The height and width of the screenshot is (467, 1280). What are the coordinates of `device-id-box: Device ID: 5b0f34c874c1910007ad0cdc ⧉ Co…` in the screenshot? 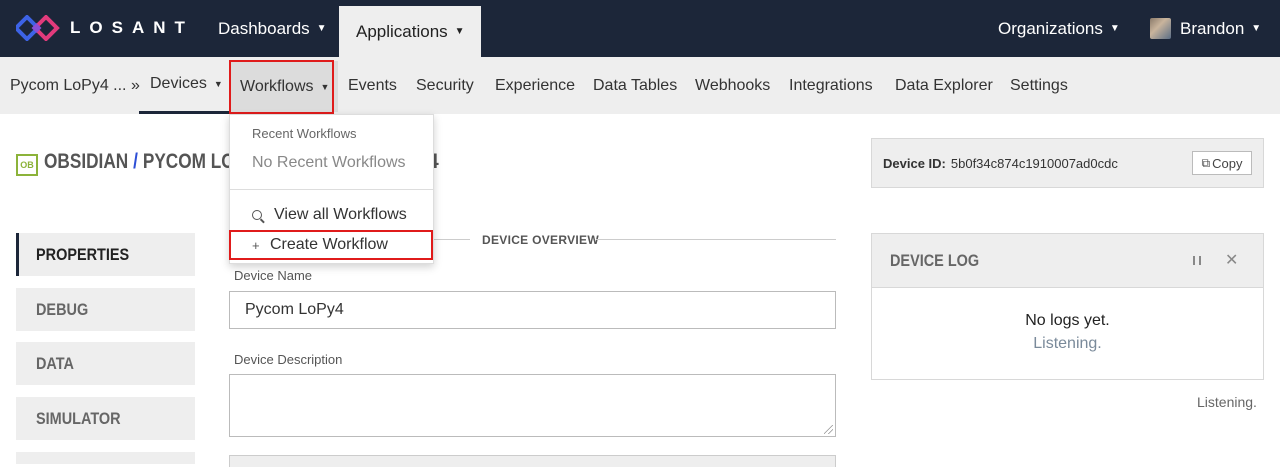 It's located at (1067, 163).